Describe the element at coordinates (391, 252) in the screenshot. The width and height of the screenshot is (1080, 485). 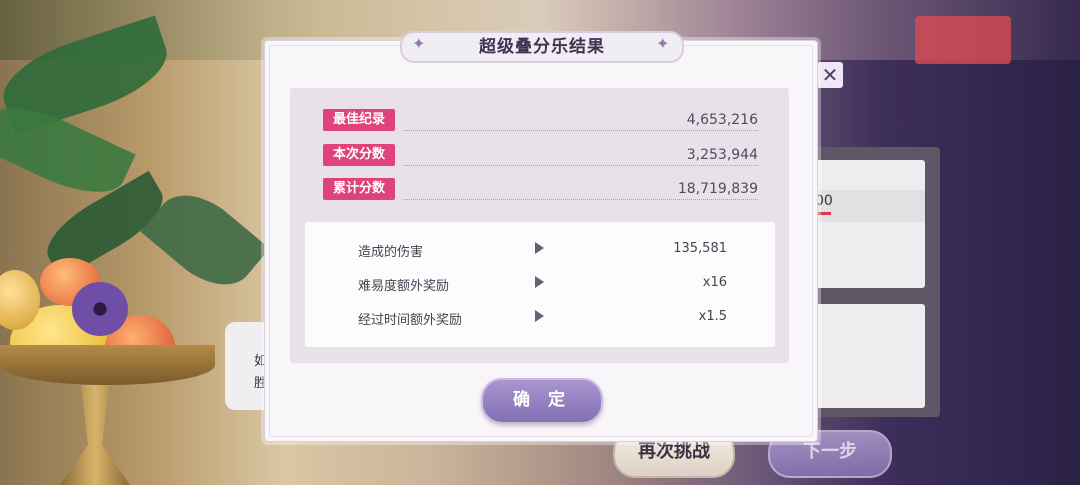
I see `damage-label: 造成的伤害` at that location.